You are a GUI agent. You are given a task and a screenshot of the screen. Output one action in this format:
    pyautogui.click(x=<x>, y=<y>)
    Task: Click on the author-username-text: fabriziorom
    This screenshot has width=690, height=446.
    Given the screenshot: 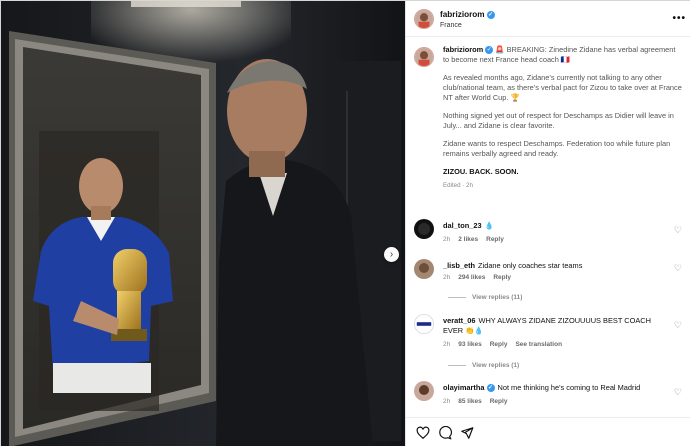 What is the action you would take?
    pyautogui.click(x=462, y=14)
    